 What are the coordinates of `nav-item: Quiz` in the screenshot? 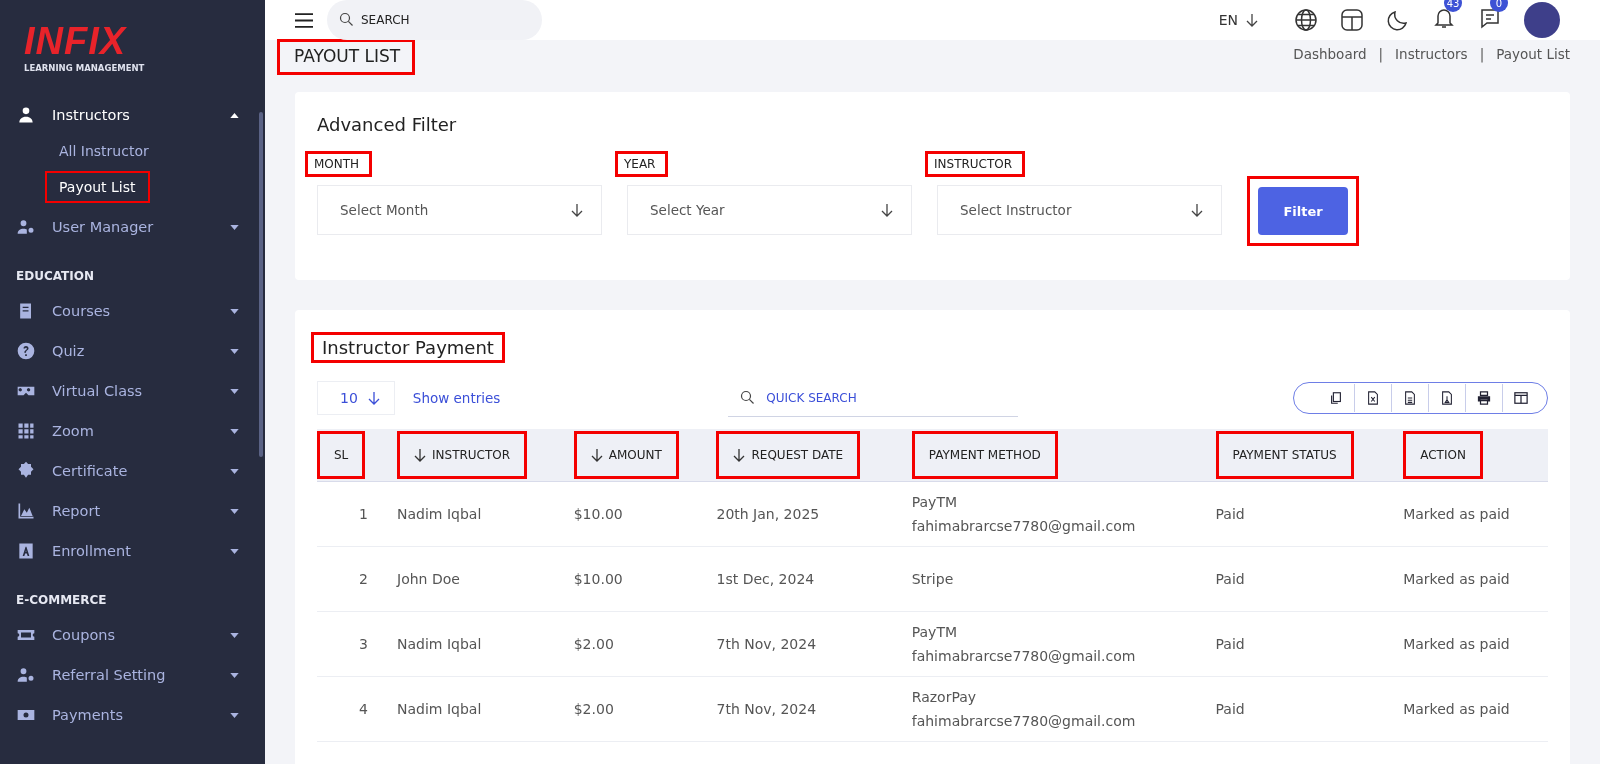 It's located at (132, 351).